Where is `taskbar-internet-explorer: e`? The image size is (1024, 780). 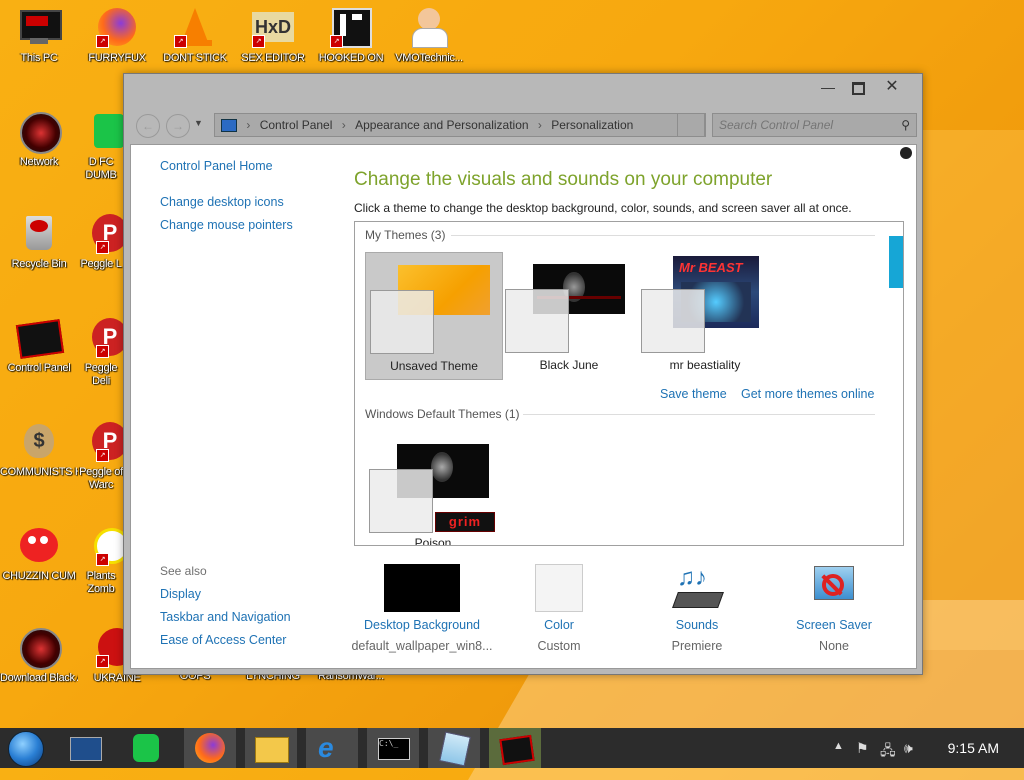
taskbar-internet-explorer: e is located at coordinates (332, 748).